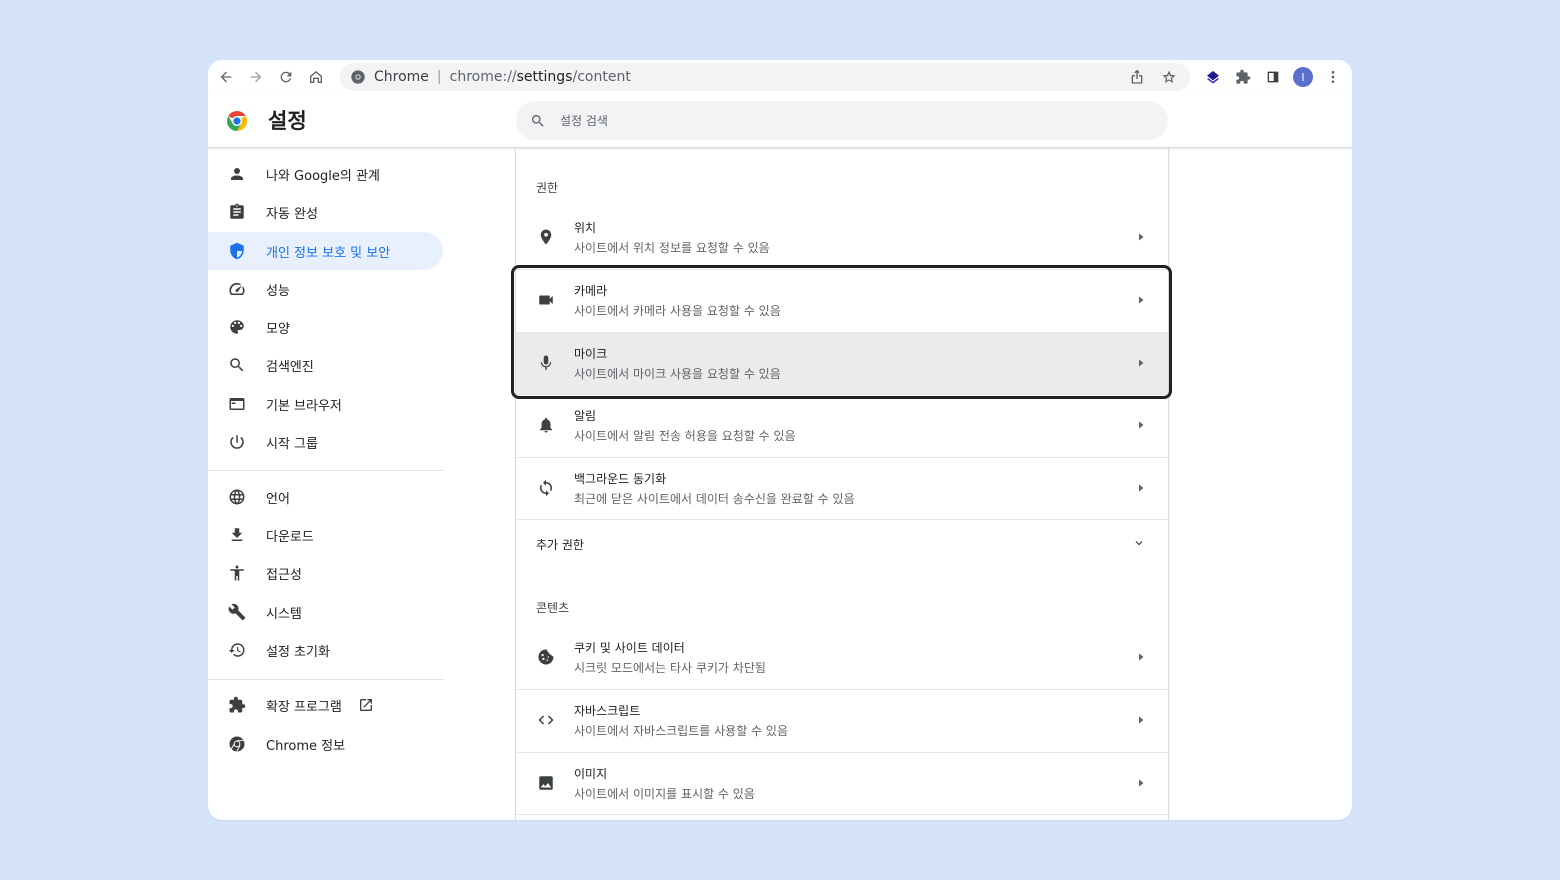 The width and height of the screenshot is (1560, 880). I want to click on side-panel-icon, so click(1273, 77).